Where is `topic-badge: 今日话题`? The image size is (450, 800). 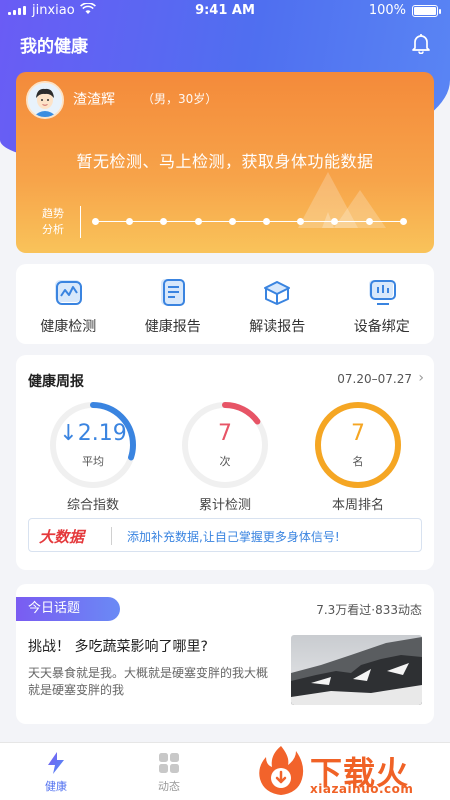
topic-badge: 今日话题 is located at coordinates (68, 609).